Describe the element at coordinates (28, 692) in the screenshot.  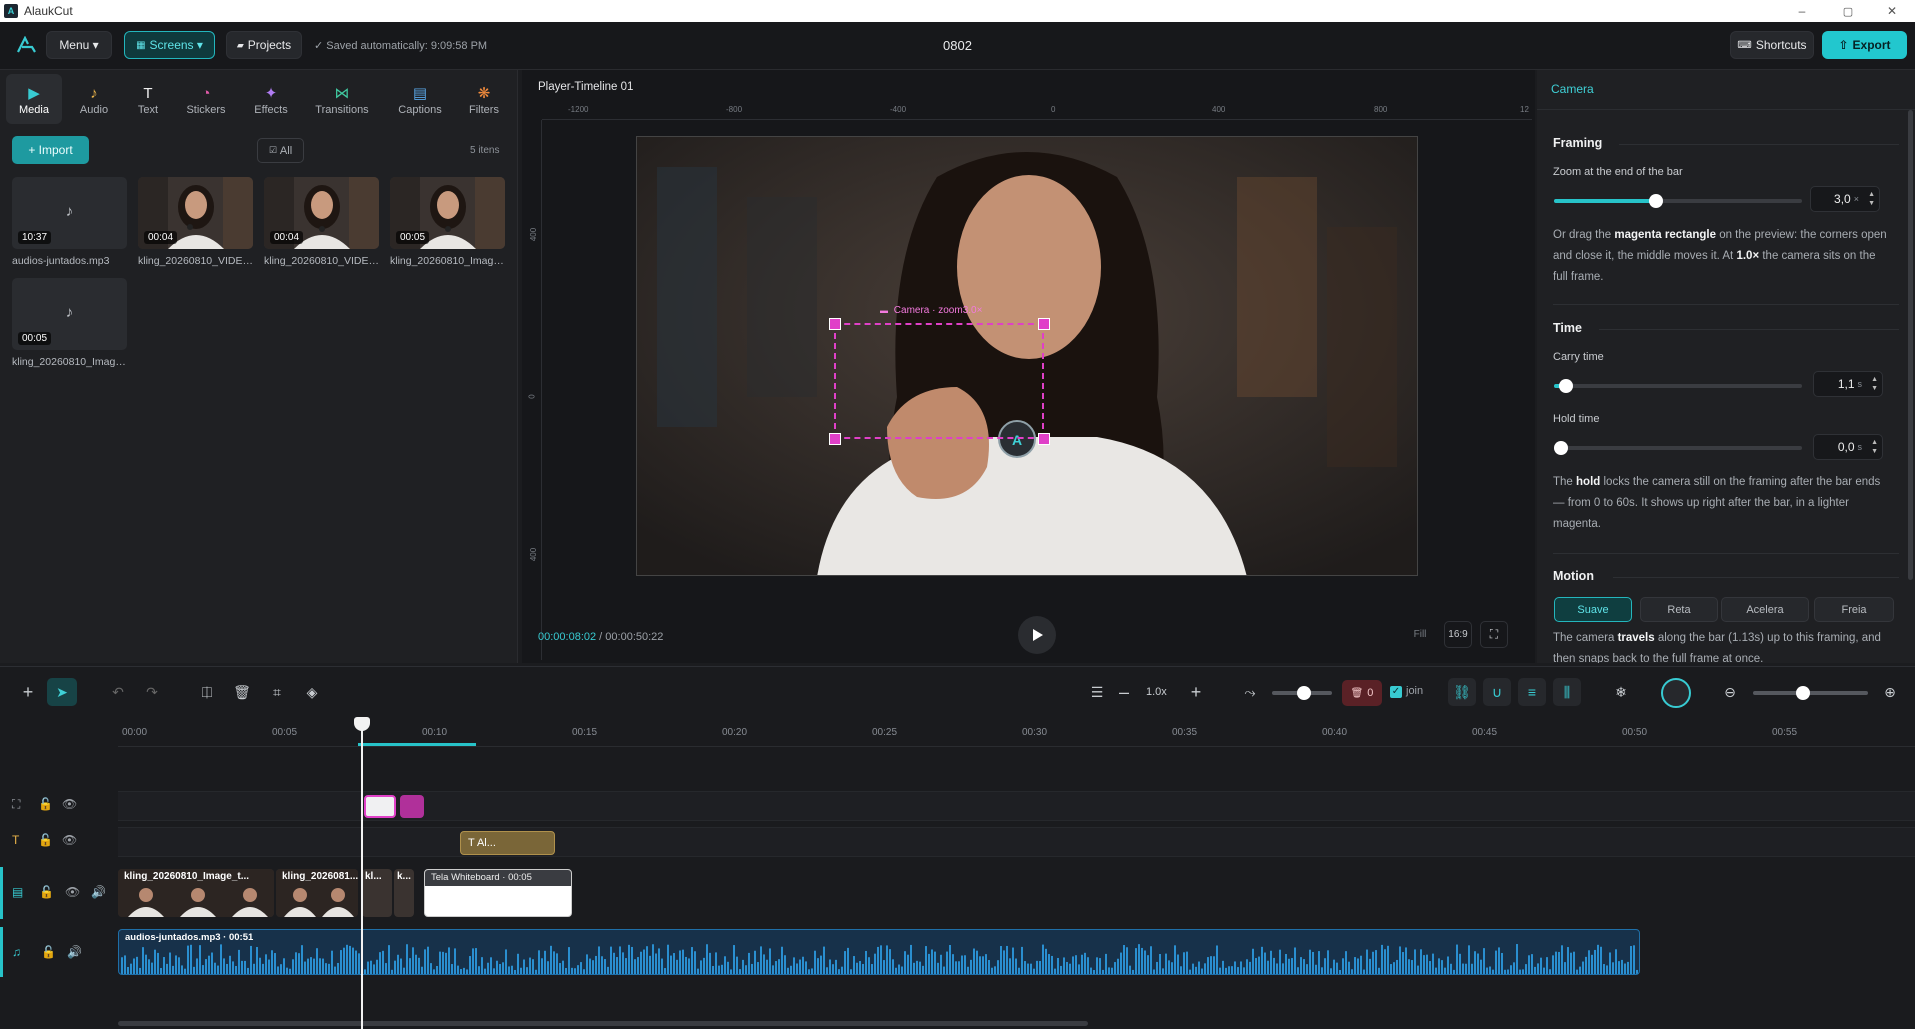
I see `add-track-icon: +` at that location.